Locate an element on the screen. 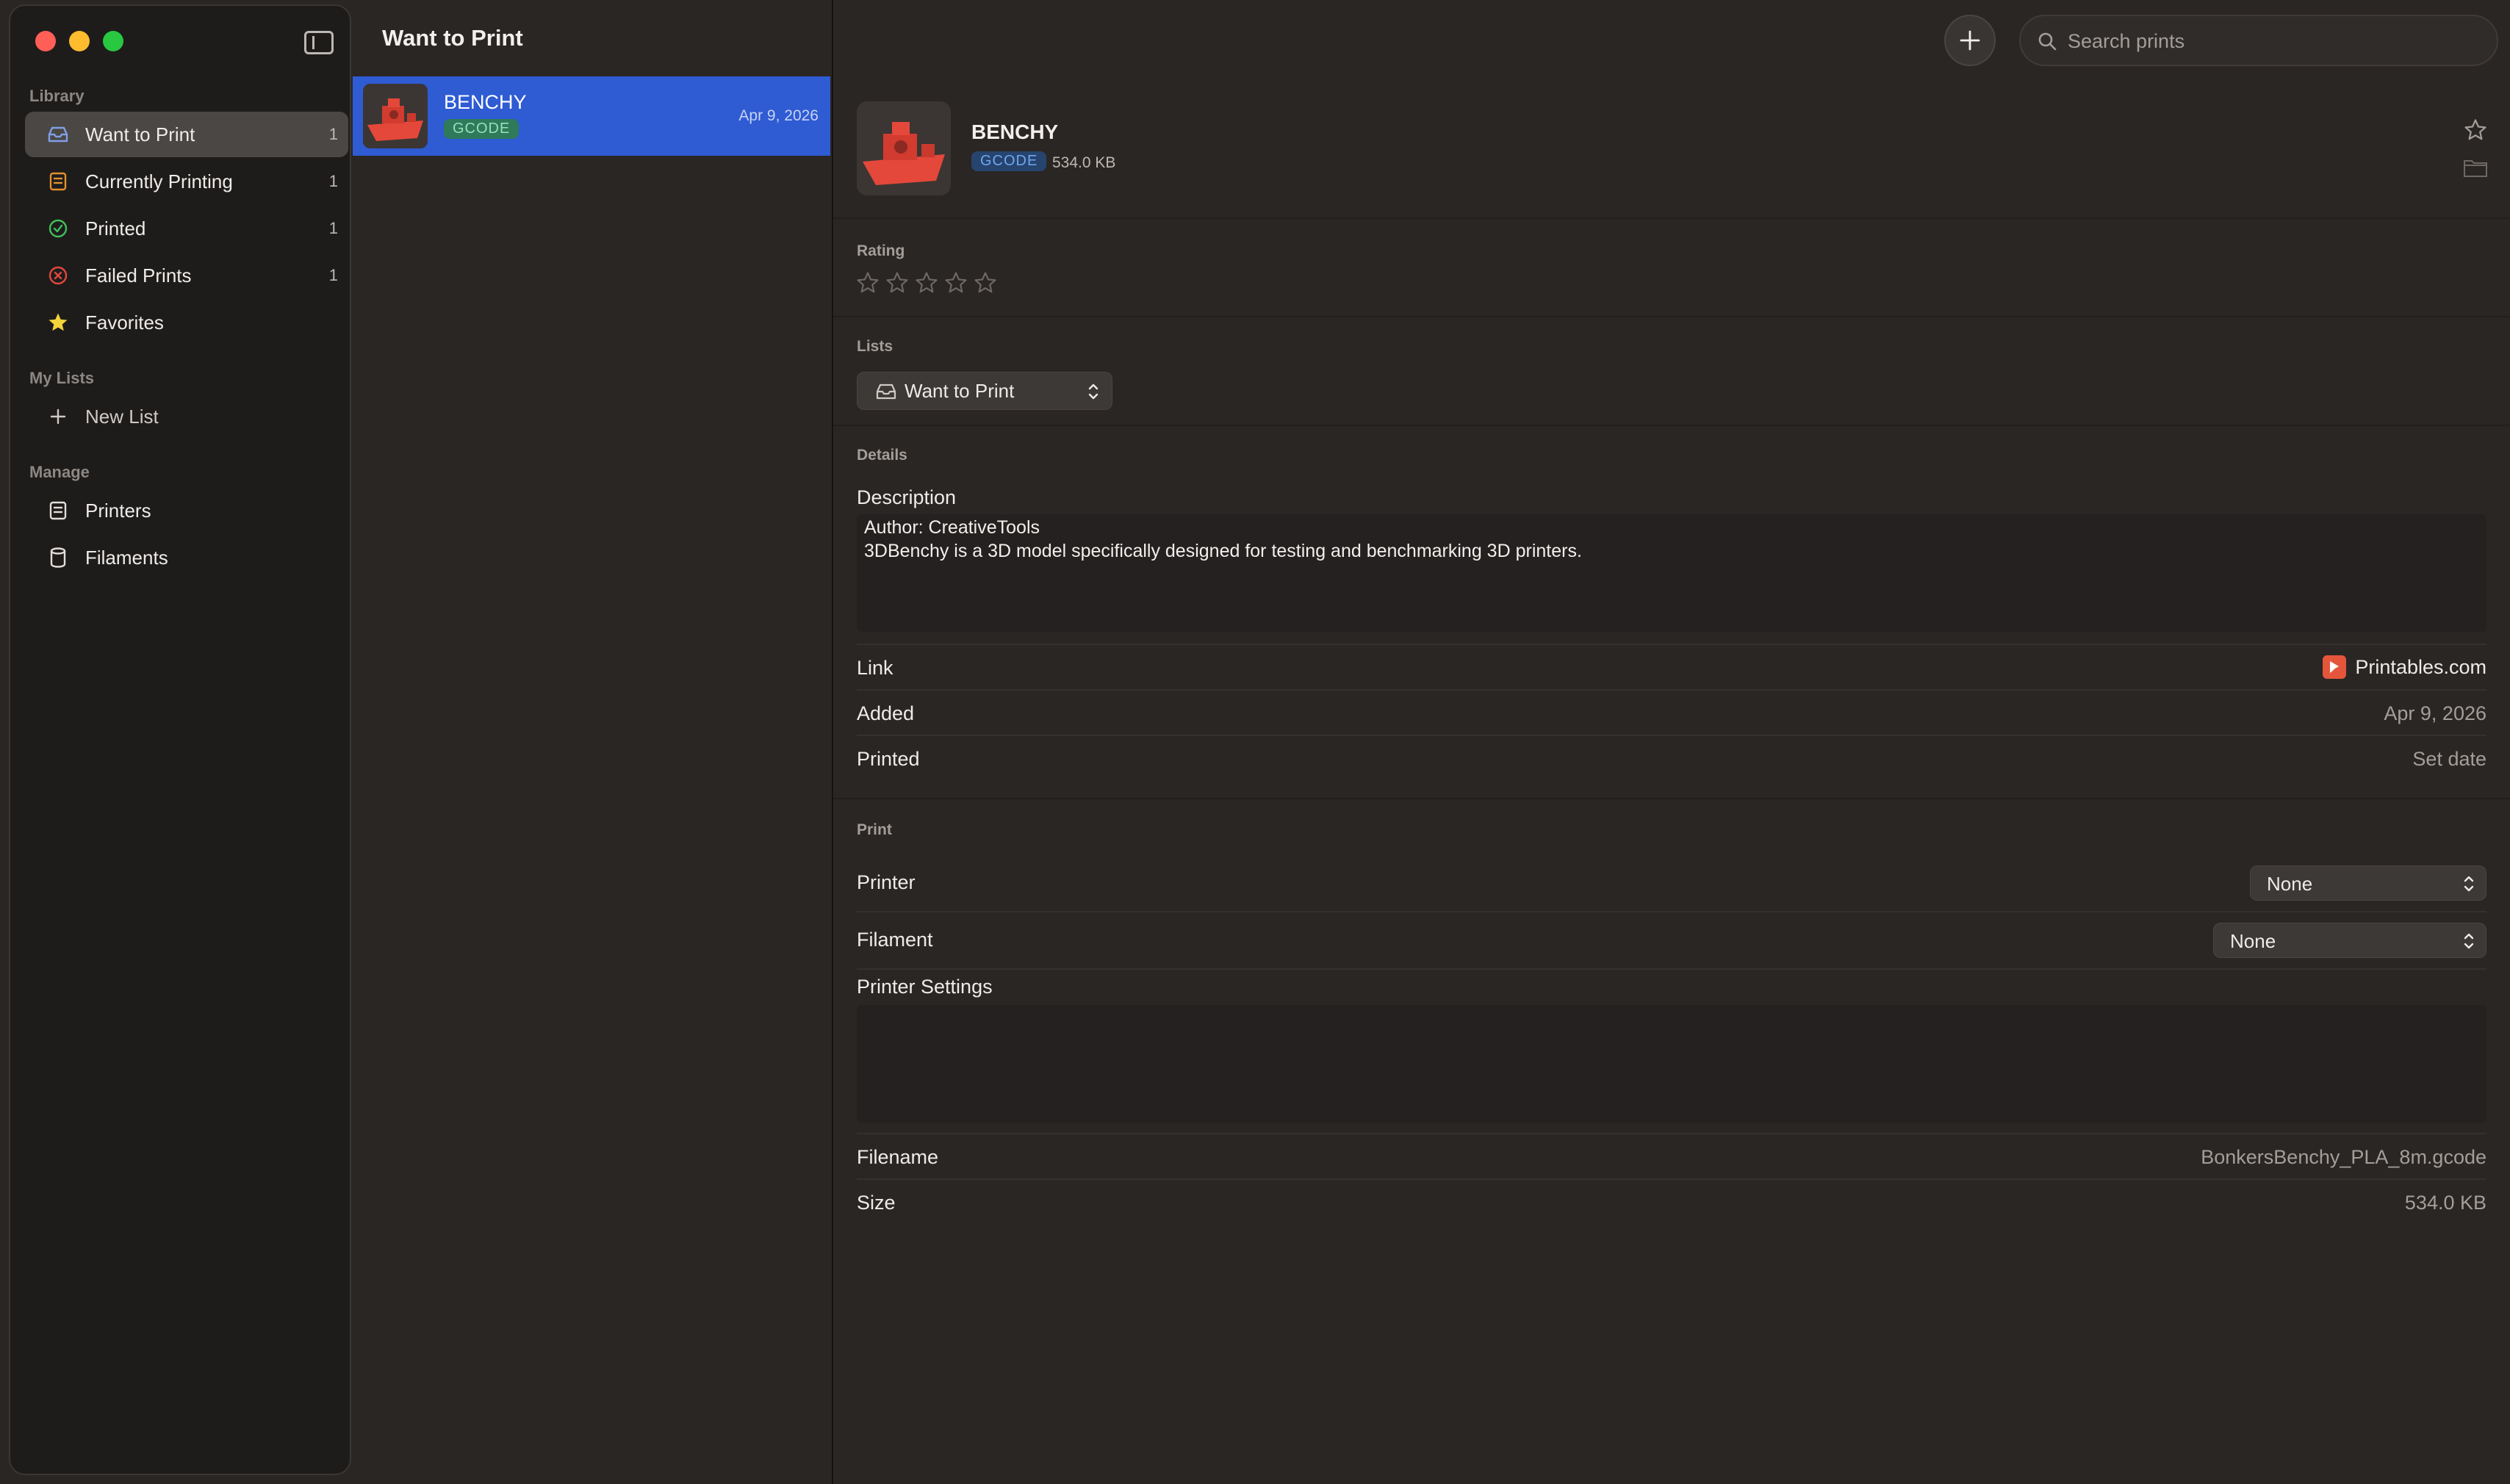 This screenshot has height=1484, width=2510. close-window-button is located at coordinates (45, 41).